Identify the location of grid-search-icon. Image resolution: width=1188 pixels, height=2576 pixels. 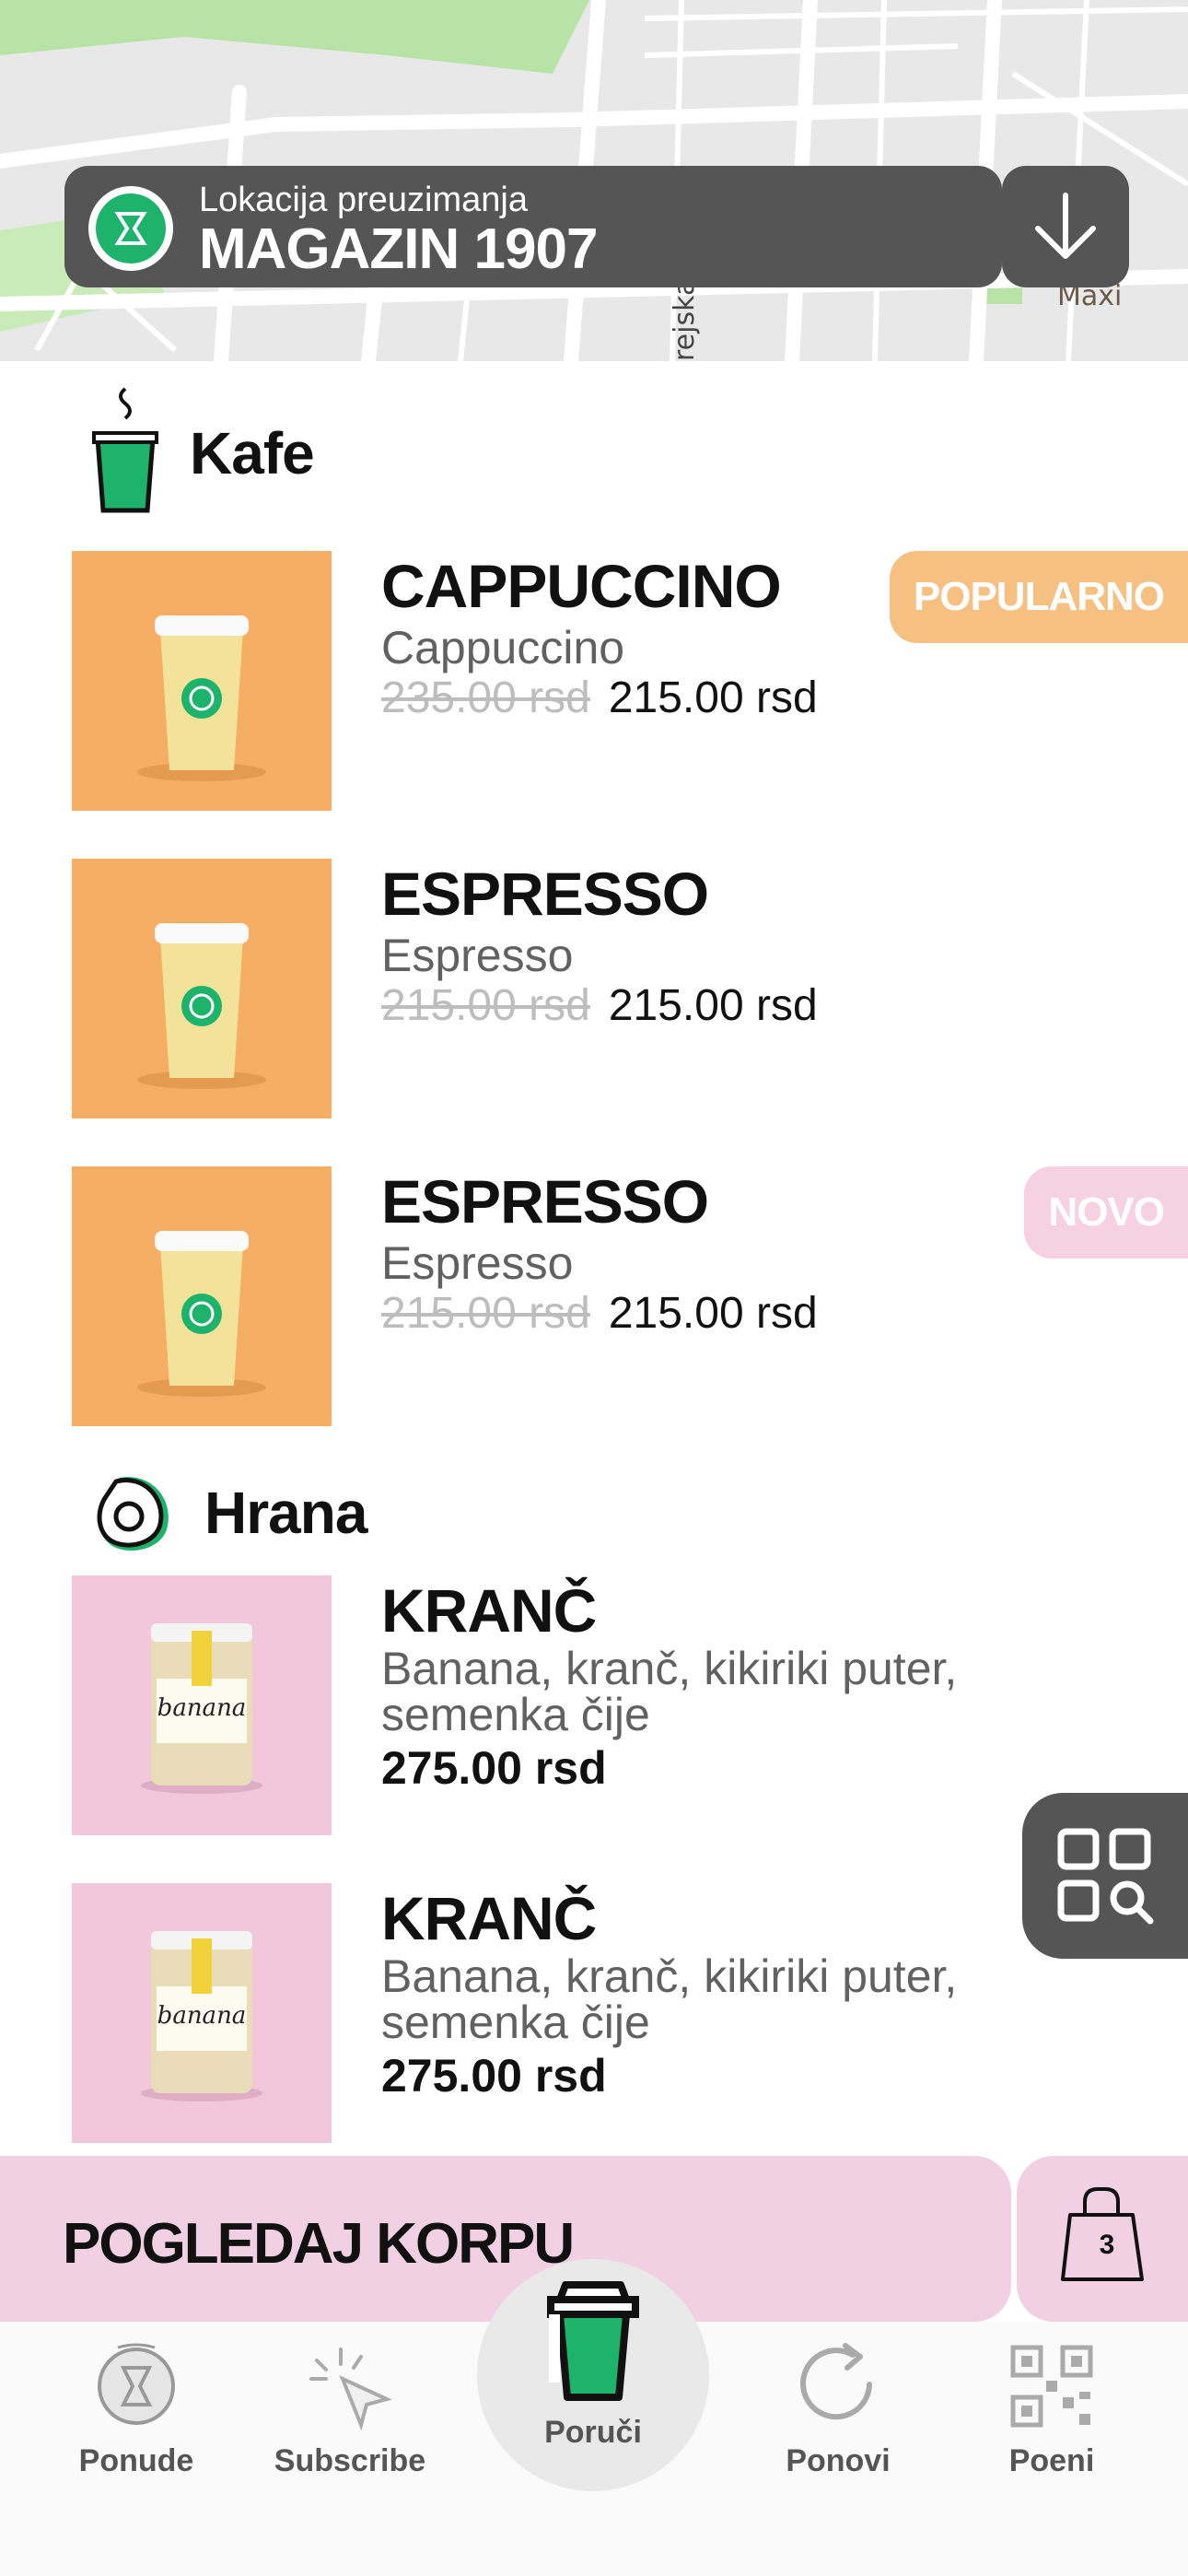
(1105, 1876).